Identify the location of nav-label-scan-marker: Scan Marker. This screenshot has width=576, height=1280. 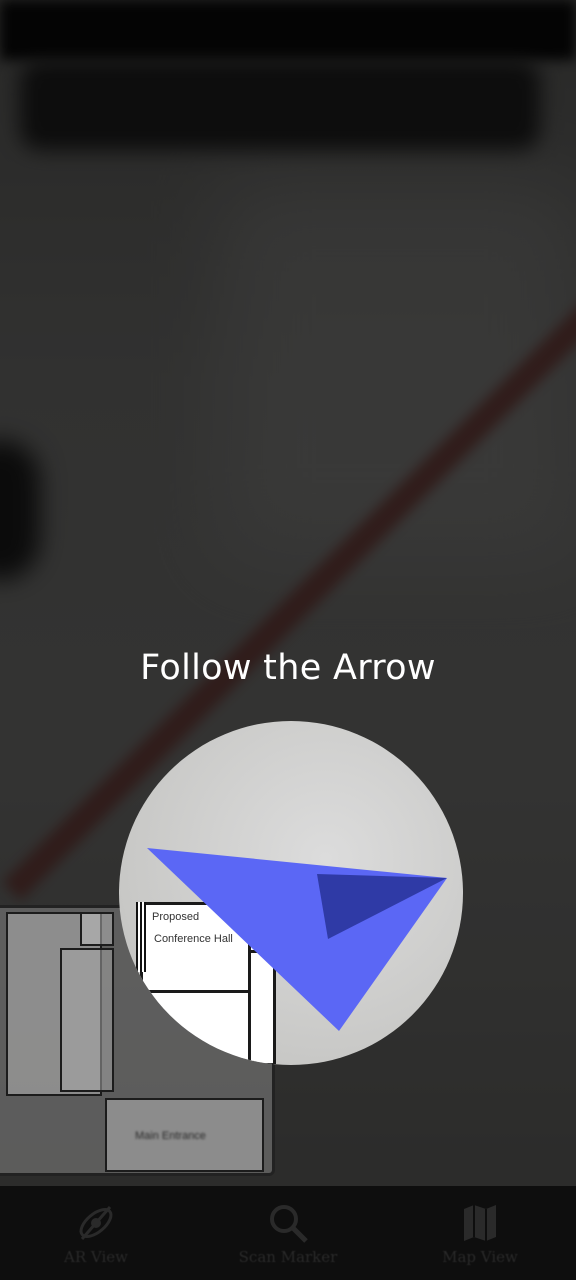
(288, 1257).